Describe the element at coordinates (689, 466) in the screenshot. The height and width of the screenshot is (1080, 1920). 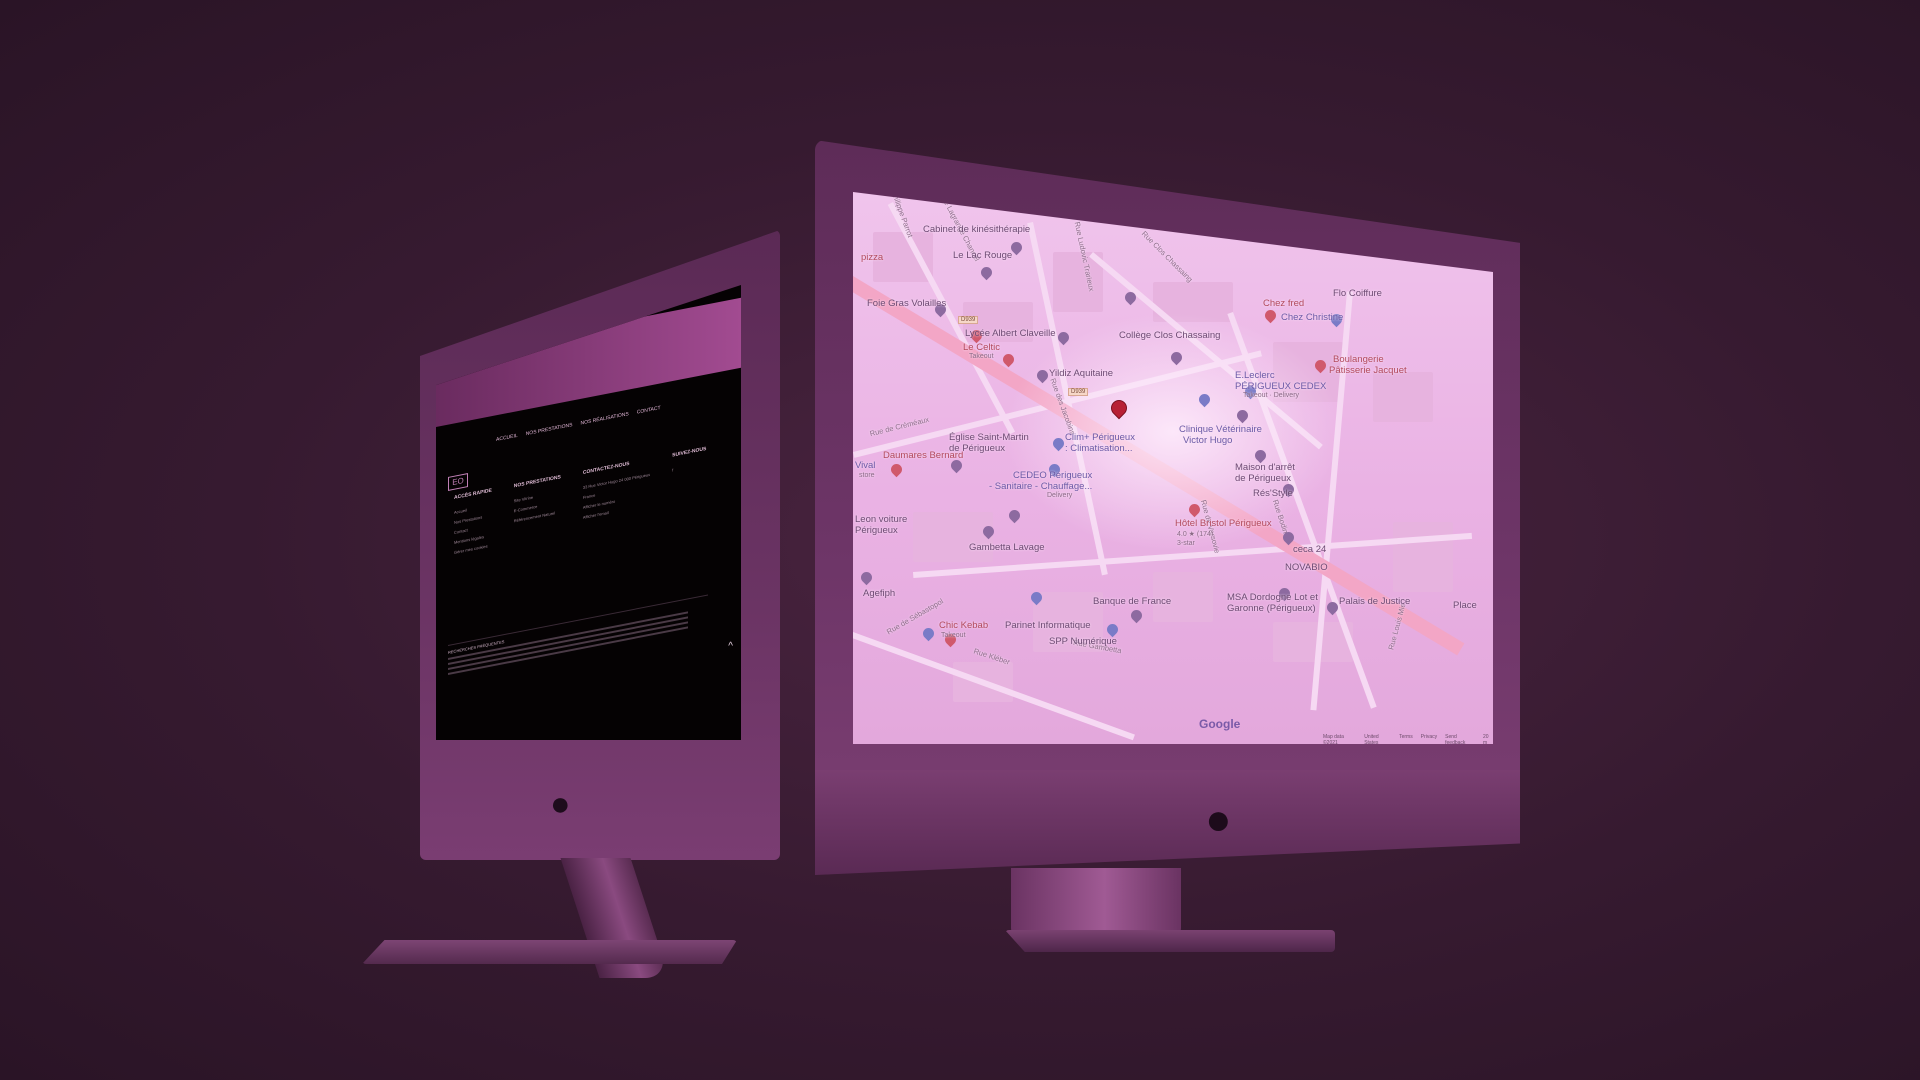
I see `facebook-icon: f` at that location.